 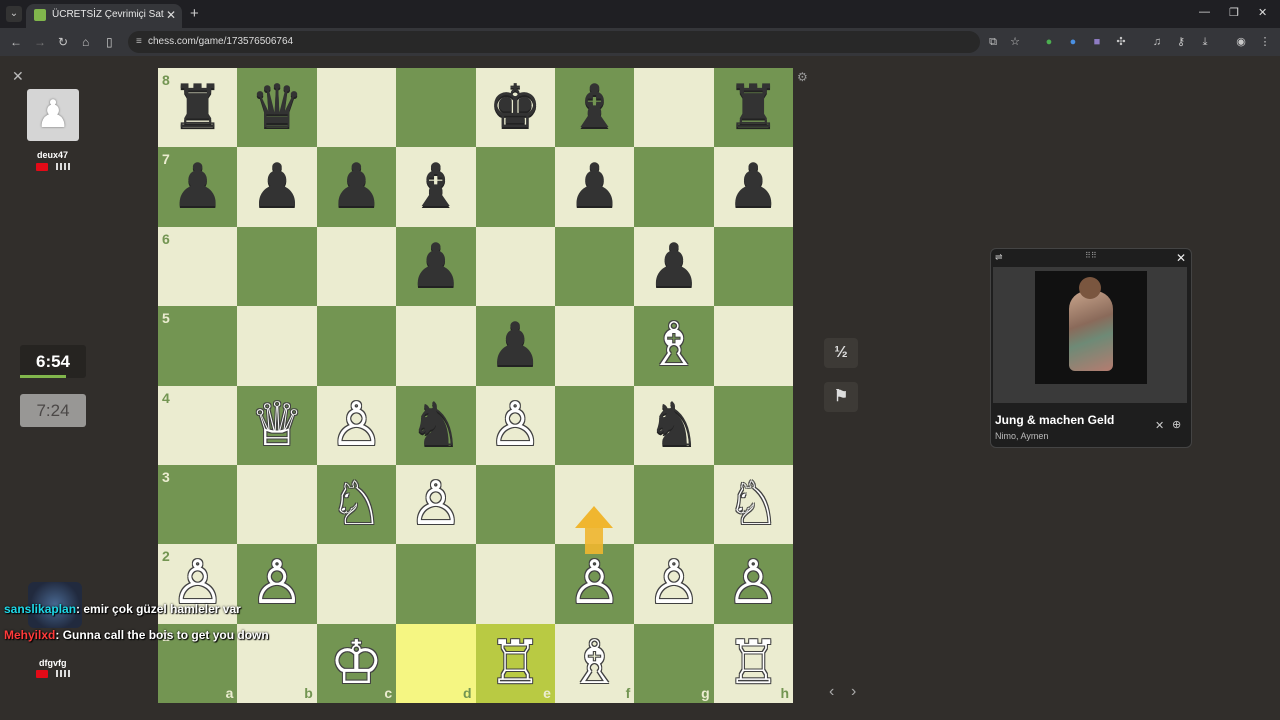 What do you see at coordinates (999, 257) in the screenshot?
I see `player-settings-icon: ⇌` at bounding box center [999, 257].